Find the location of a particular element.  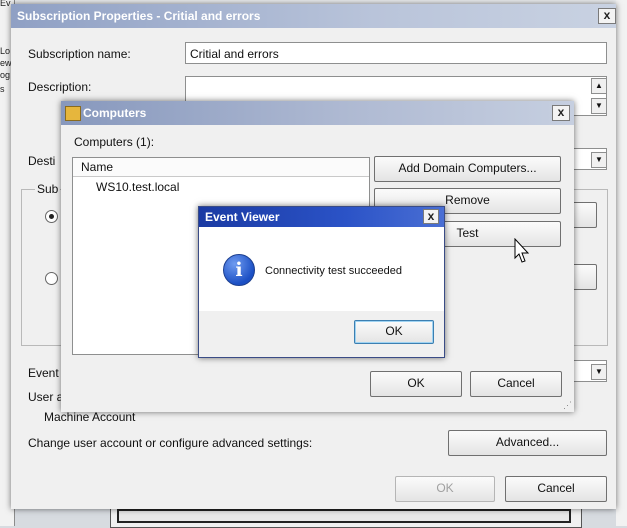

description-label: Description: is located at coordinates (60, 87).